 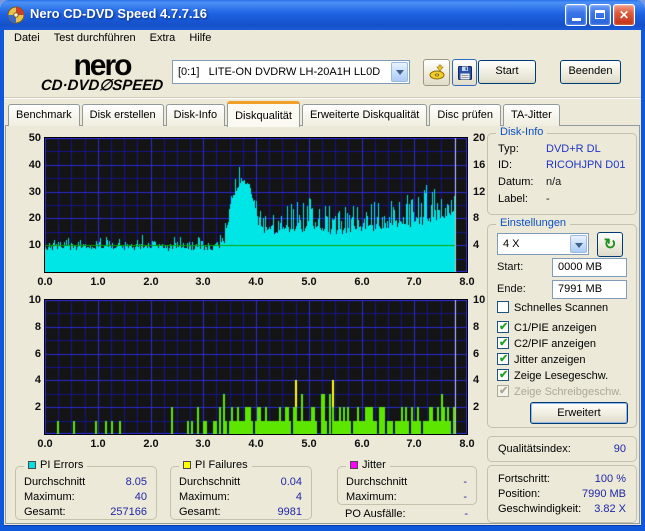 I want to click on menu-item-extra: Extra, so click(x=163, y=39).